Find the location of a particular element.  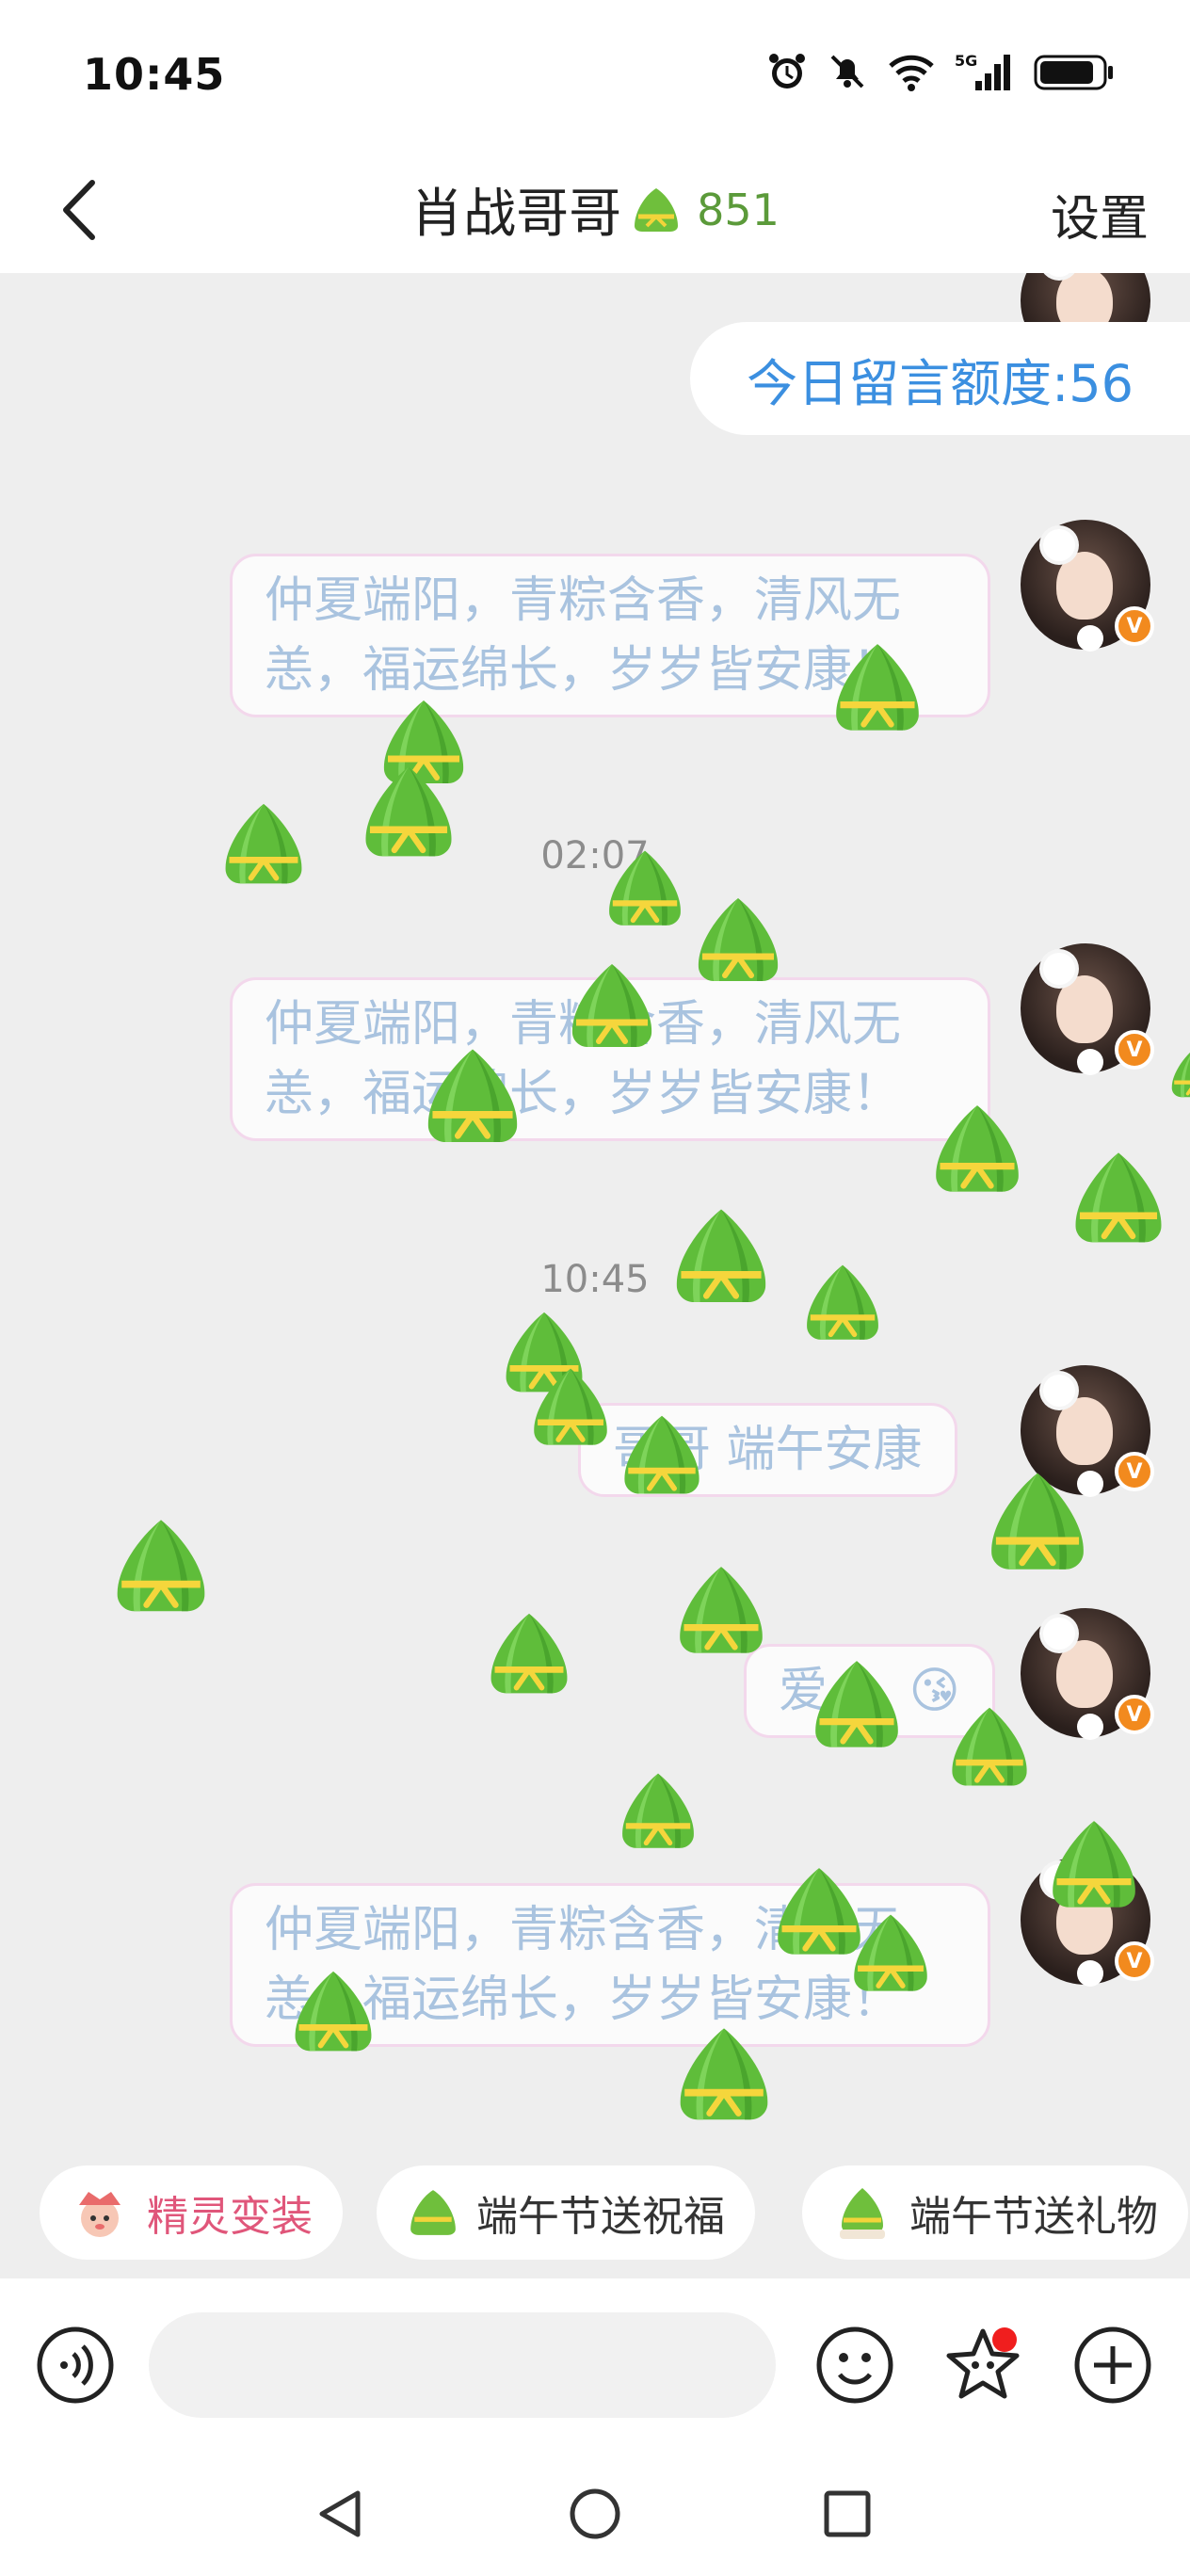

title-wrap: 肖战哥哥 851 is located at coordinates (595, 209).